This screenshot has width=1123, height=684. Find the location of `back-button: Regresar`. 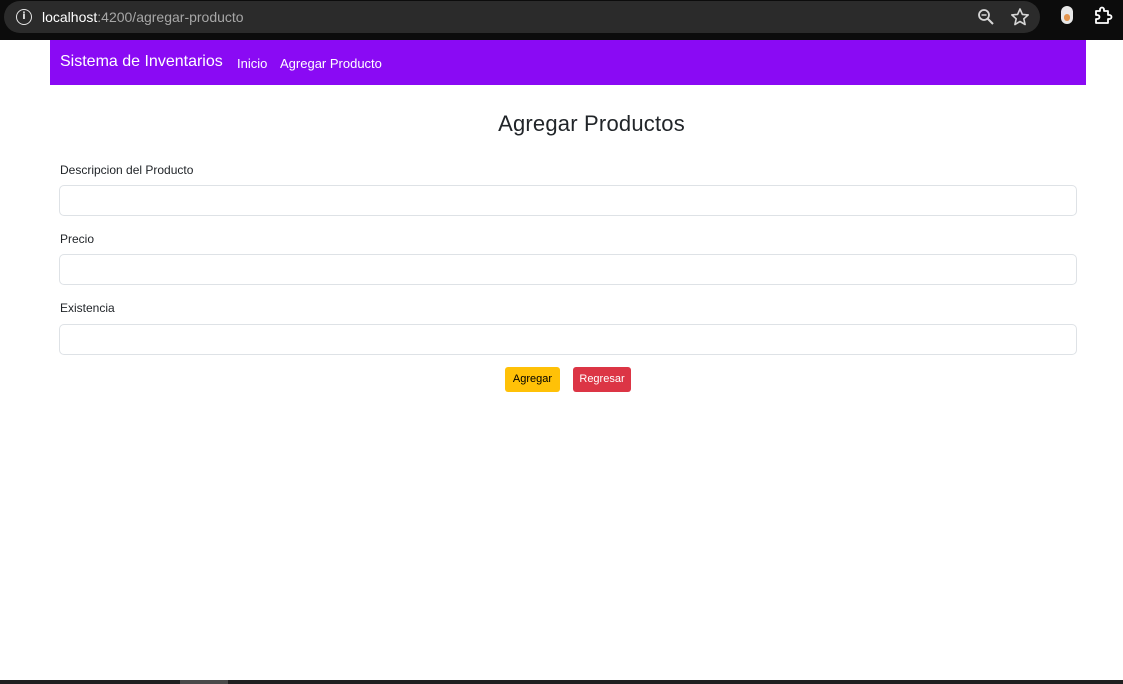

back-button: Regresar is located at coordinates (602, 379).